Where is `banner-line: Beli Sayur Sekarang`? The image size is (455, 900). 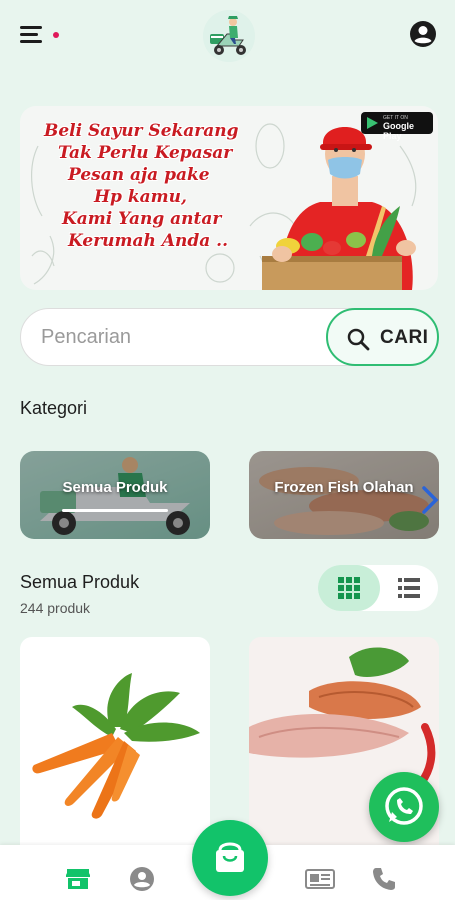
banner-line: Beli Sayur Sekarang is located at coordinates (141, 131).